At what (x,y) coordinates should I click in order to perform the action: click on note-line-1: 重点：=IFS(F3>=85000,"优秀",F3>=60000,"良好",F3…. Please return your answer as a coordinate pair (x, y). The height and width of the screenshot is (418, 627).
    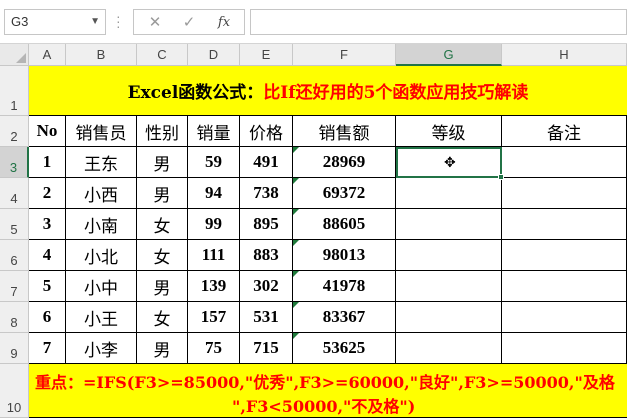
    Looking at the image, I should click on (325, 382).